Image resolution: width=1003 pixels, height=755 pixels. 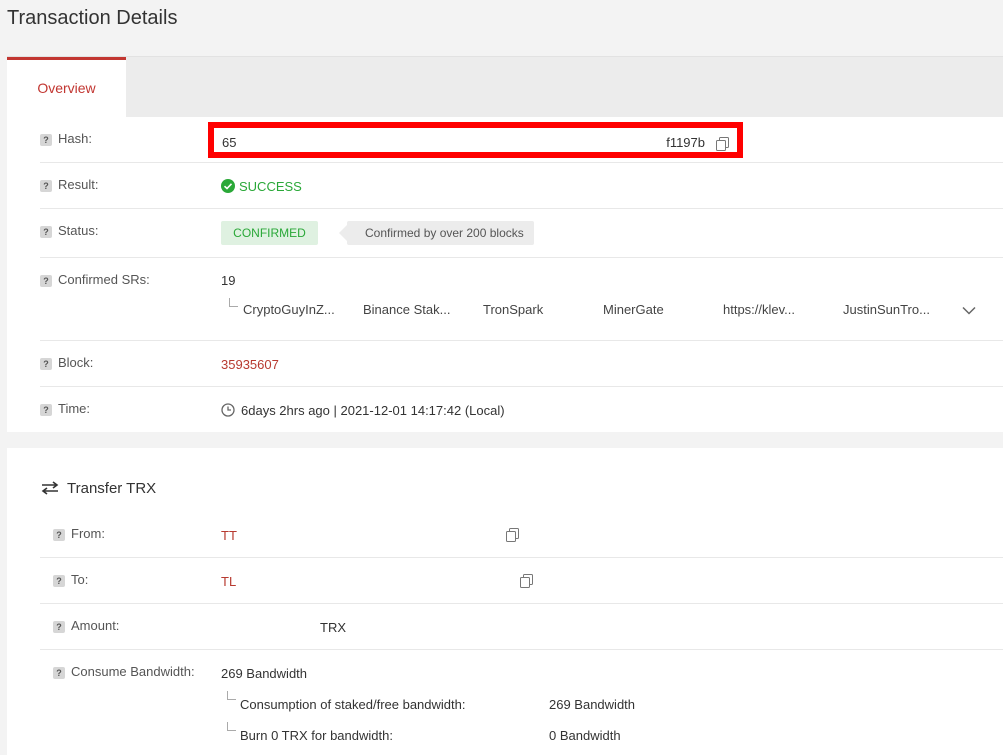 What do you see at coordinates (592, 704) in the screenshot?
I see `bandwidth-detail-value: 269 Bandwidth` at bounding box center [592, 704].